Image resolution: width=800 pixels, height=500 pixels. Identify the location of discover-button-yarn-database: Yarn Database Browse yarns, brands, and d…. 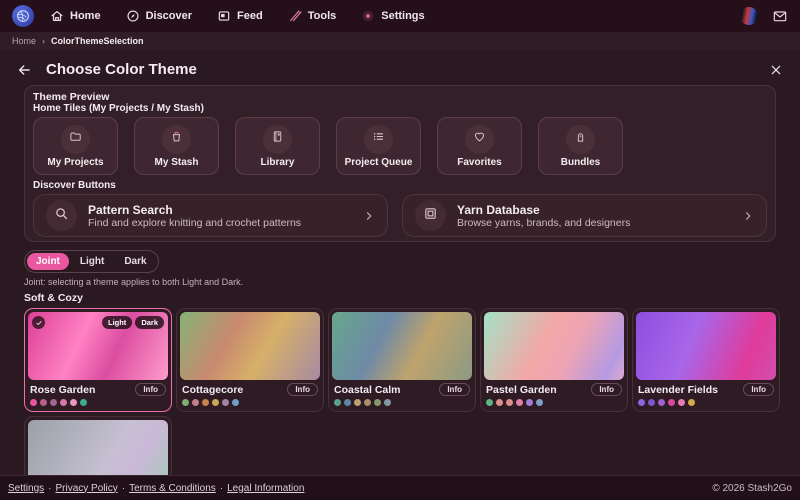
(584, 215).